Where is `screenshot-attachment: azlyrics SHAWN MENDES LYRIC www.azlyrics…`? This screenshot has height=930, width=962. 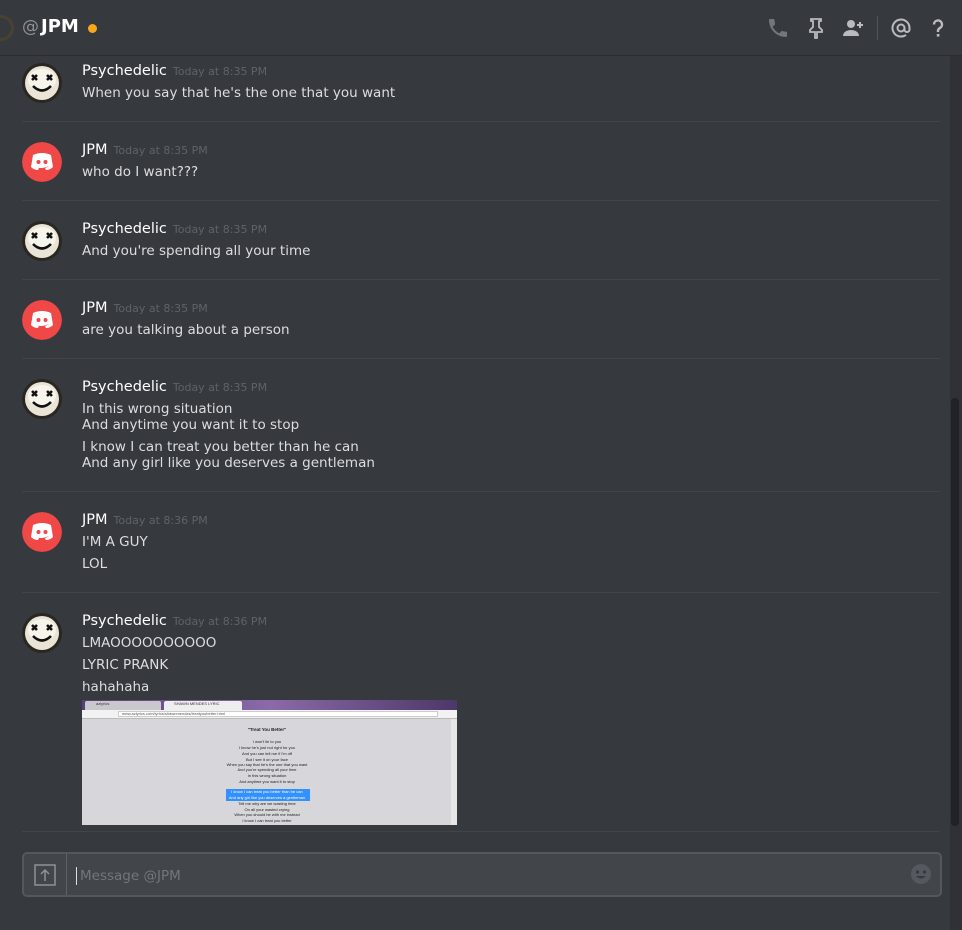
screenshot-attachment: azlyrics SHAWN MENDES LYRIC www.azlyrics… is located at coordinates (269, 762).